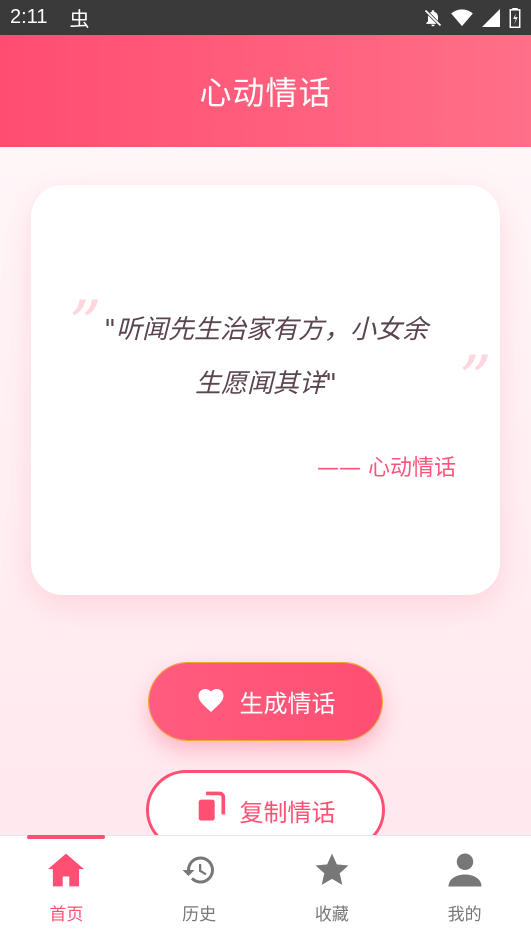 The image size is (531, 944). Describe the element at coordinates (66, 872) in the screenshot. I see `home-icon` at that location.